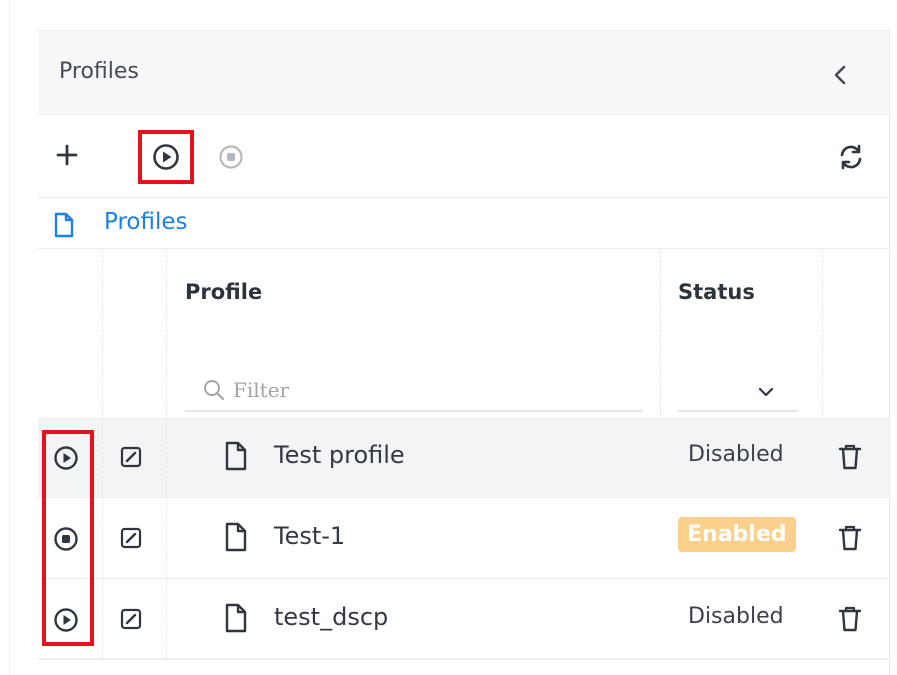  I want to click on play-circle-icon, so click(166, 157).